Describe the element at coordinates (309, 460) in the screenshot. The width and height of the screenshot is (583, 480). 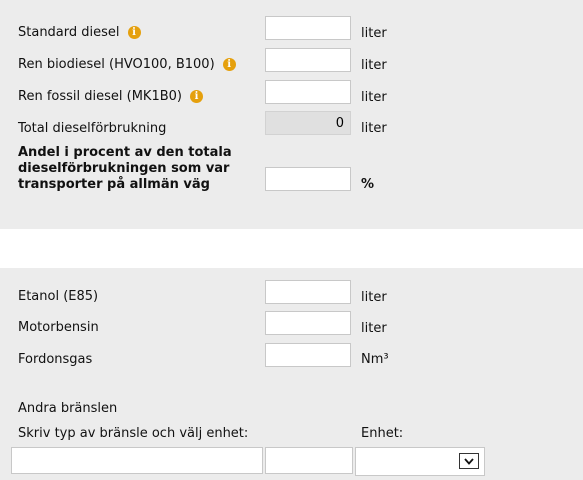
I see `custom-fuel-amount-input` at that location.